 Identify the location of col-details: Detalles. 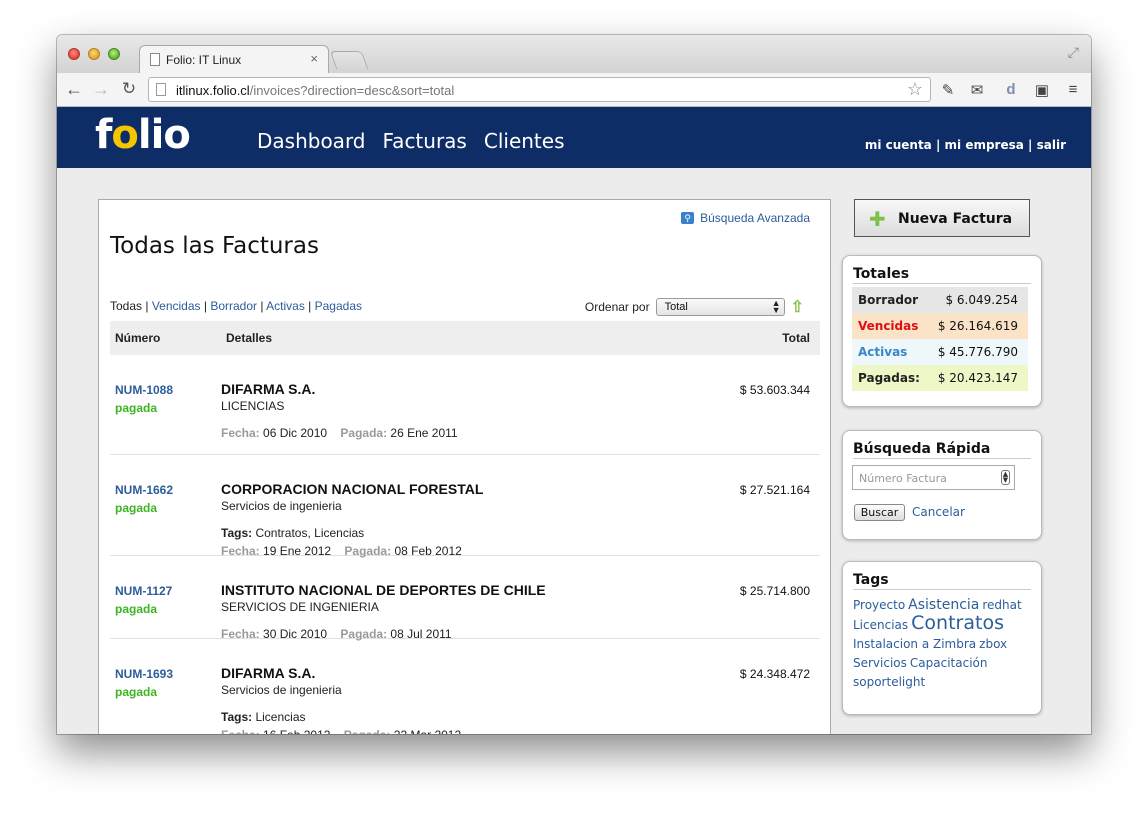
(249, 338).